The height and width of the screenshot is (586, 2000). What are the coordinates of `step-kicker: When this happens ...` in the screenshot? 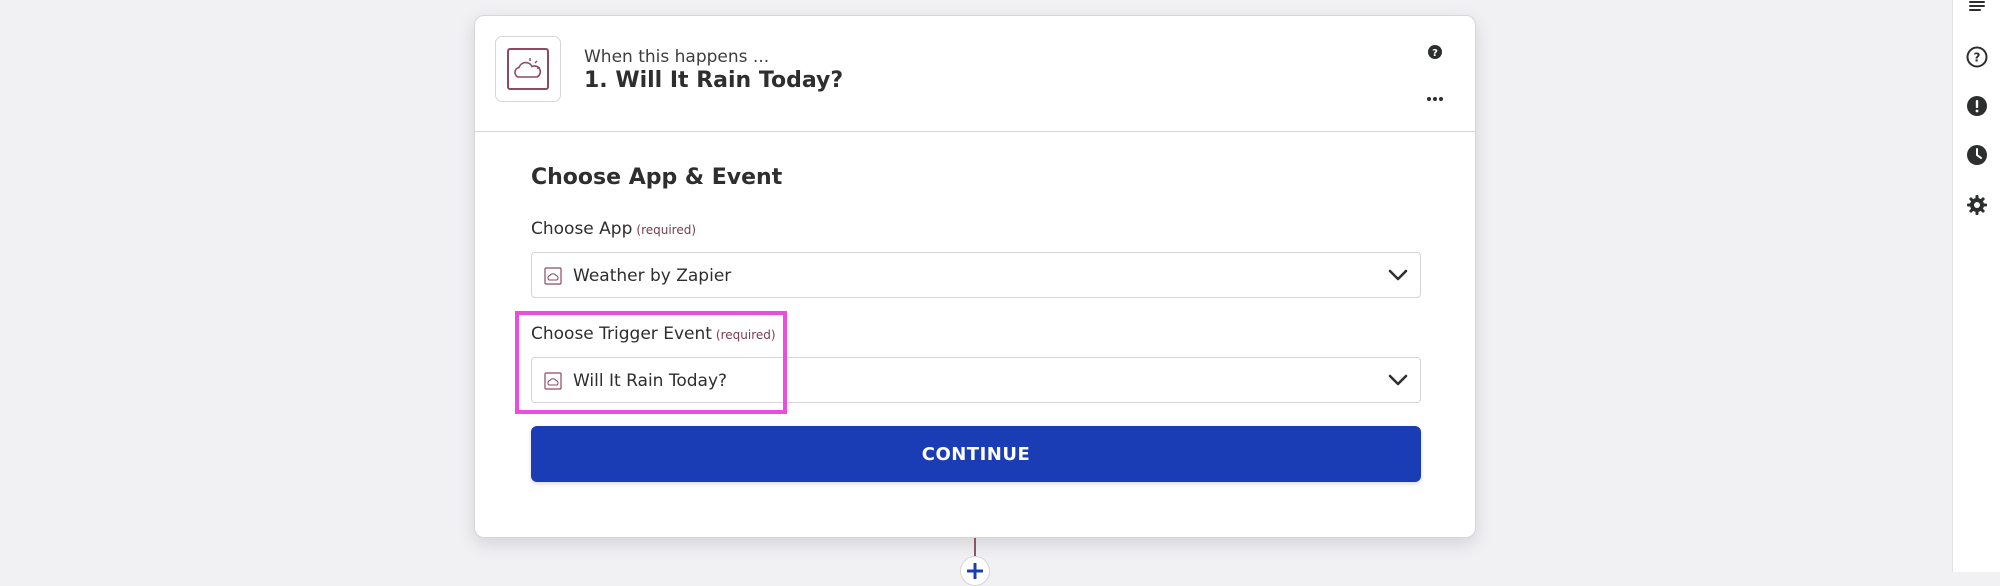 It's located at (677, 57).